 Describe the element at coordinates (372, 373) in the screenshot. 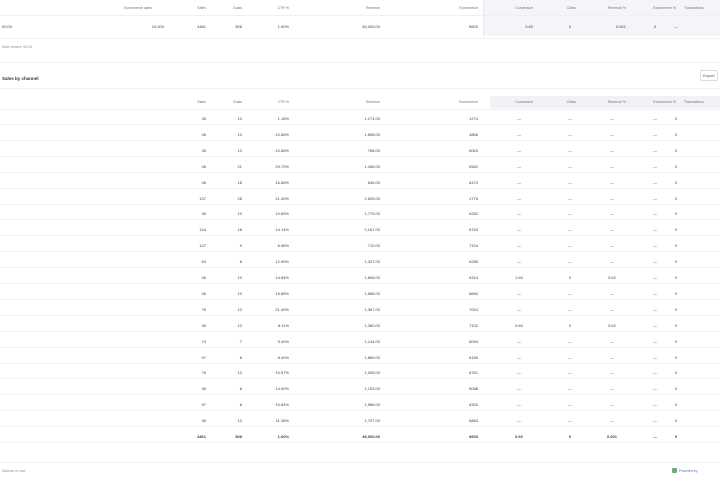

I see `table-cell: 1,005.00` at that location.